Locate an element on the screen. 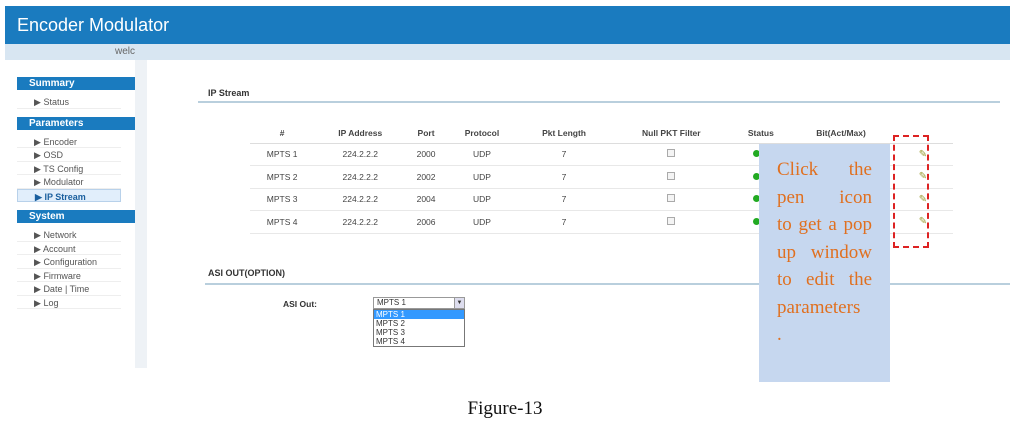  asi-out-label: ASI Out: is located at coordinates (300, 304).